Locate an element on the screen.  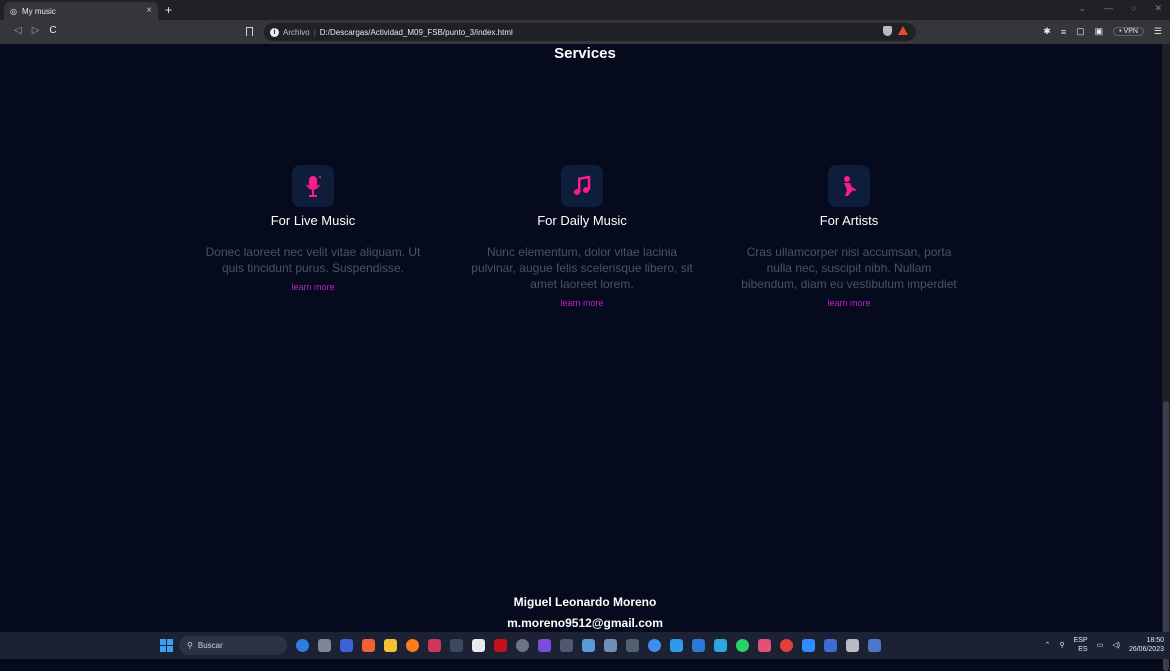
window-controls: ⌄ — ○ ✕ is located at coordinates (1120, 8).